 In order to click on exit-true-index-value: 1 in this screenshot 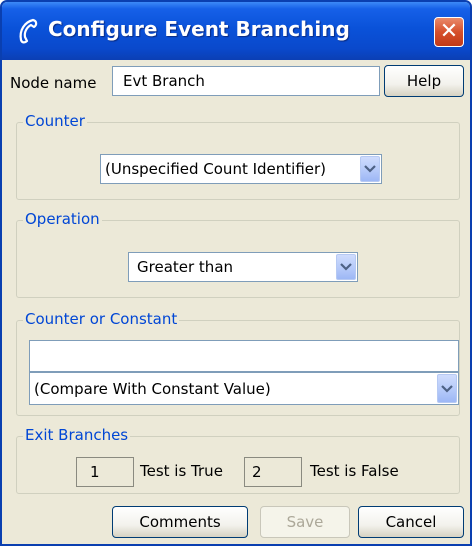, I will do `click(95, 472)`.